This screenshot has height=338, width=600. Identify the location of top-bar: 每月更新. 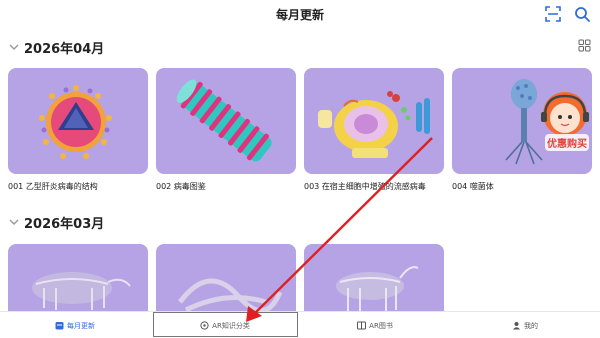
(300, 14).